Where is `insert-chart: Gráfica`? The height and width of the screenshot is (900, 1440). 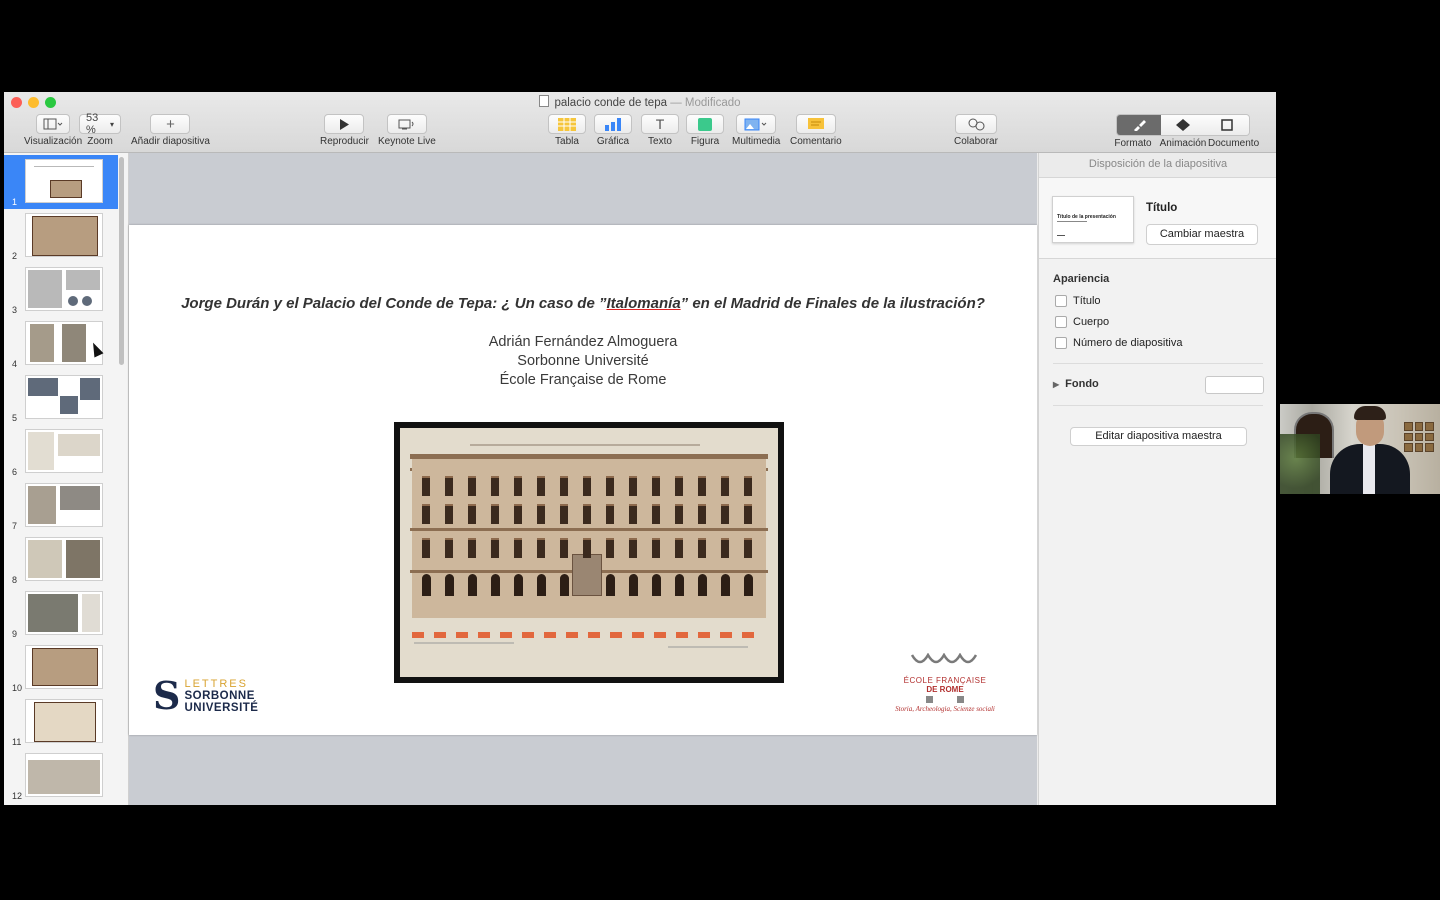 insert-chart: Gráfica is located at coordinates (613, 130).